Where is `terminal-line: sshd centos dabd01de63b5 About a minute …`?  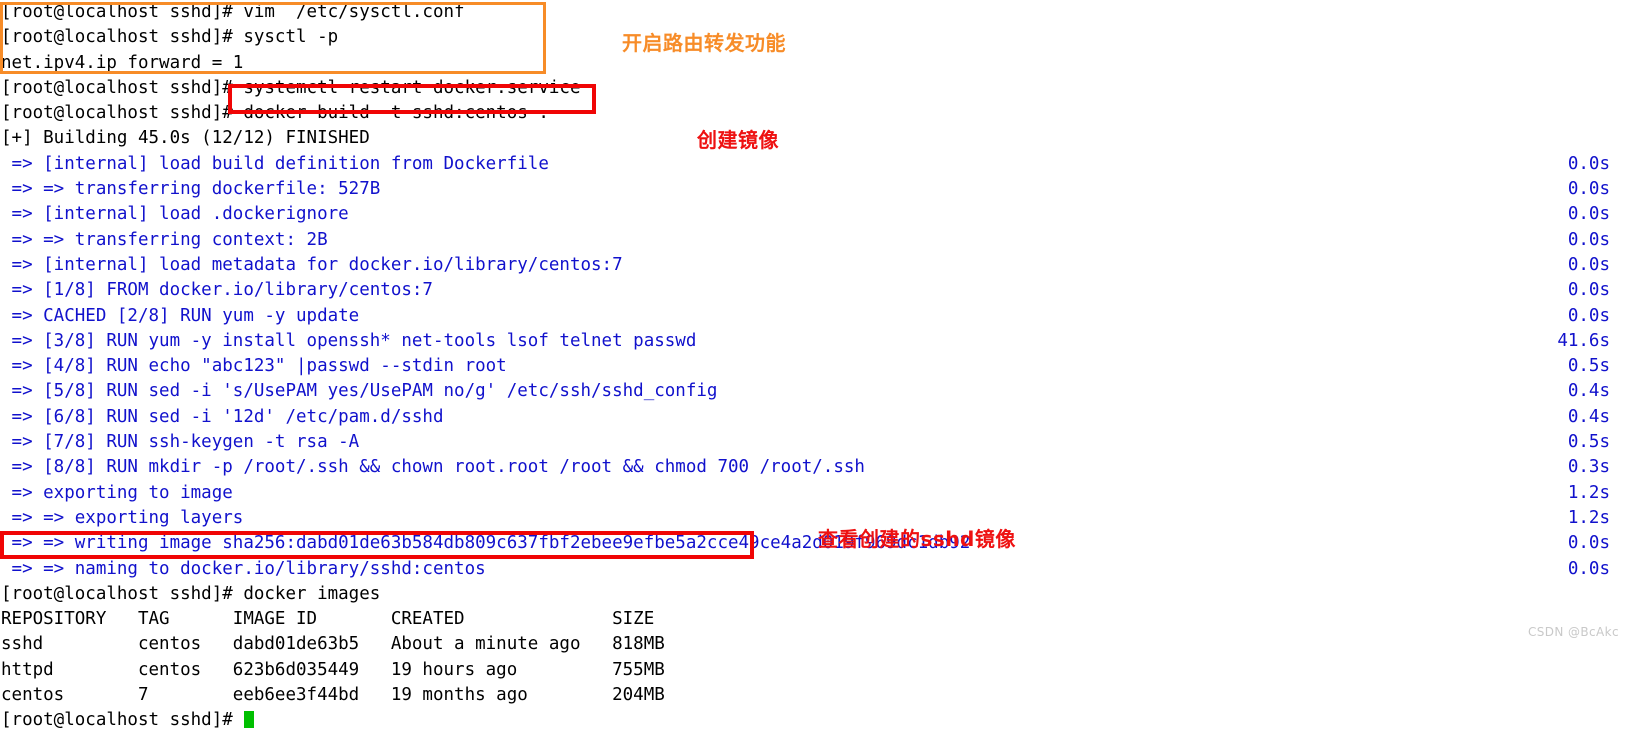
terminal-line: sshd centos dabd01de63b5 About a minute … is located at coordinates (813, 644).